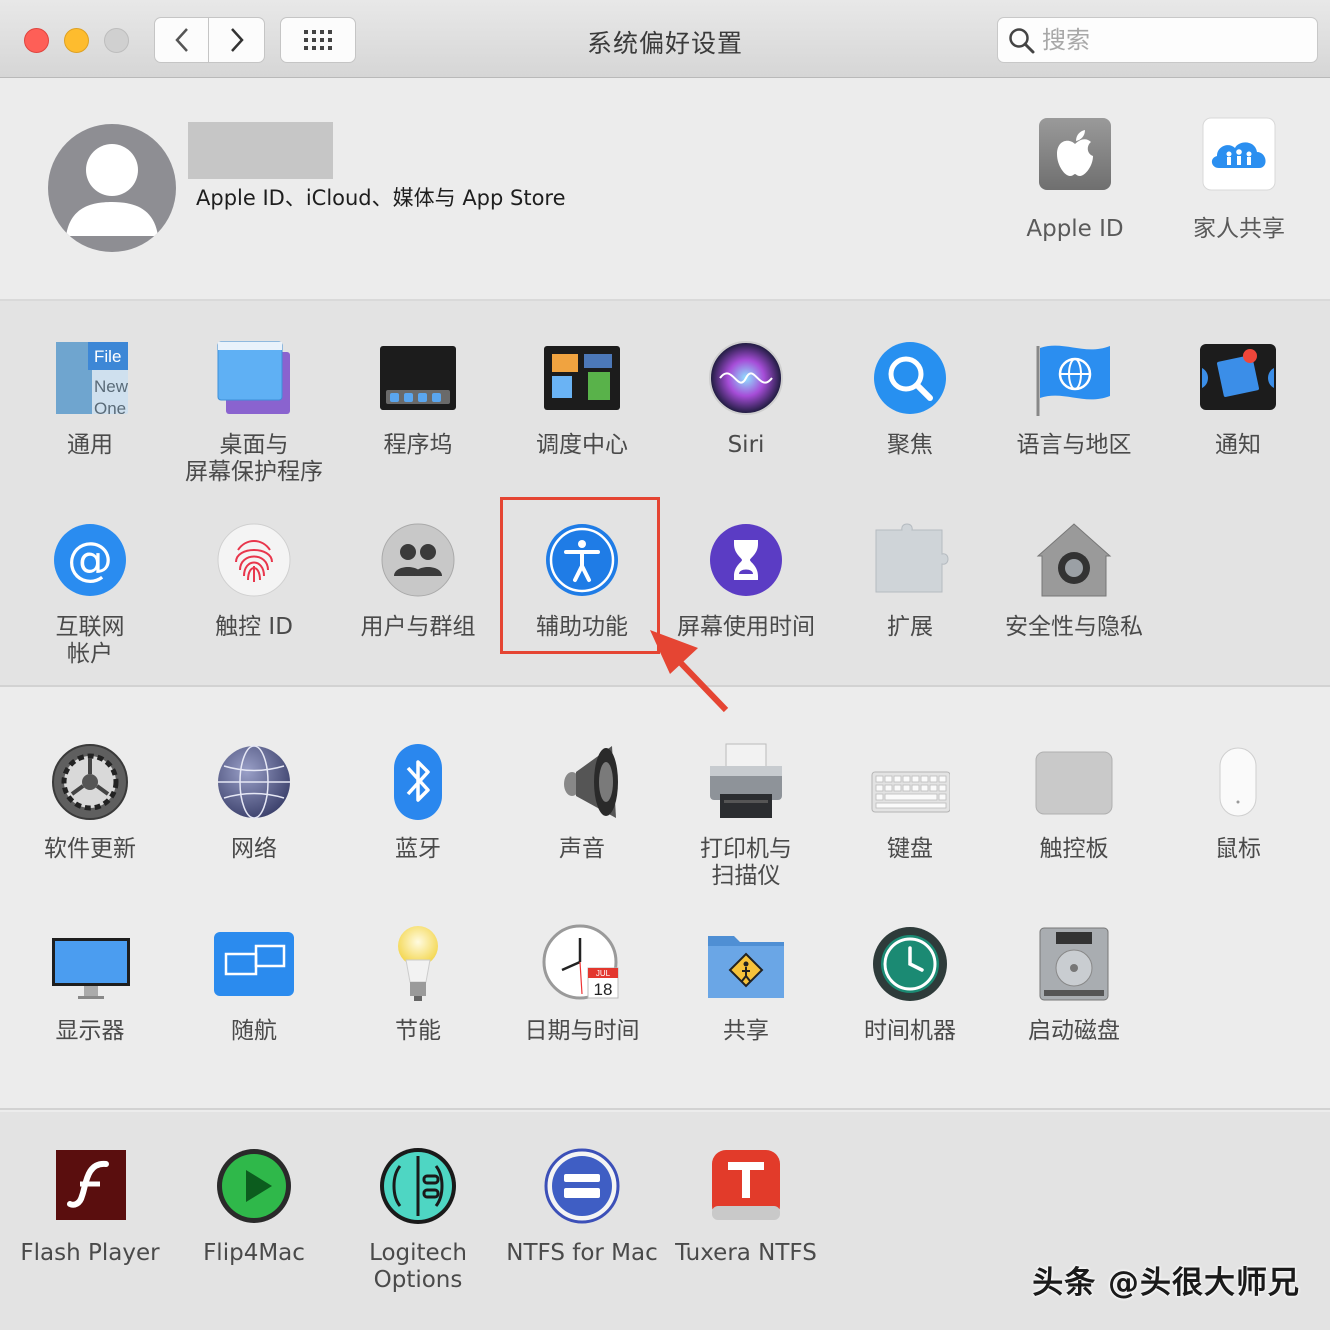 The width and height of the screenshot is (1330, 1330). I want to click on pref-apple-id: Apple ID, so click(1075, 179).